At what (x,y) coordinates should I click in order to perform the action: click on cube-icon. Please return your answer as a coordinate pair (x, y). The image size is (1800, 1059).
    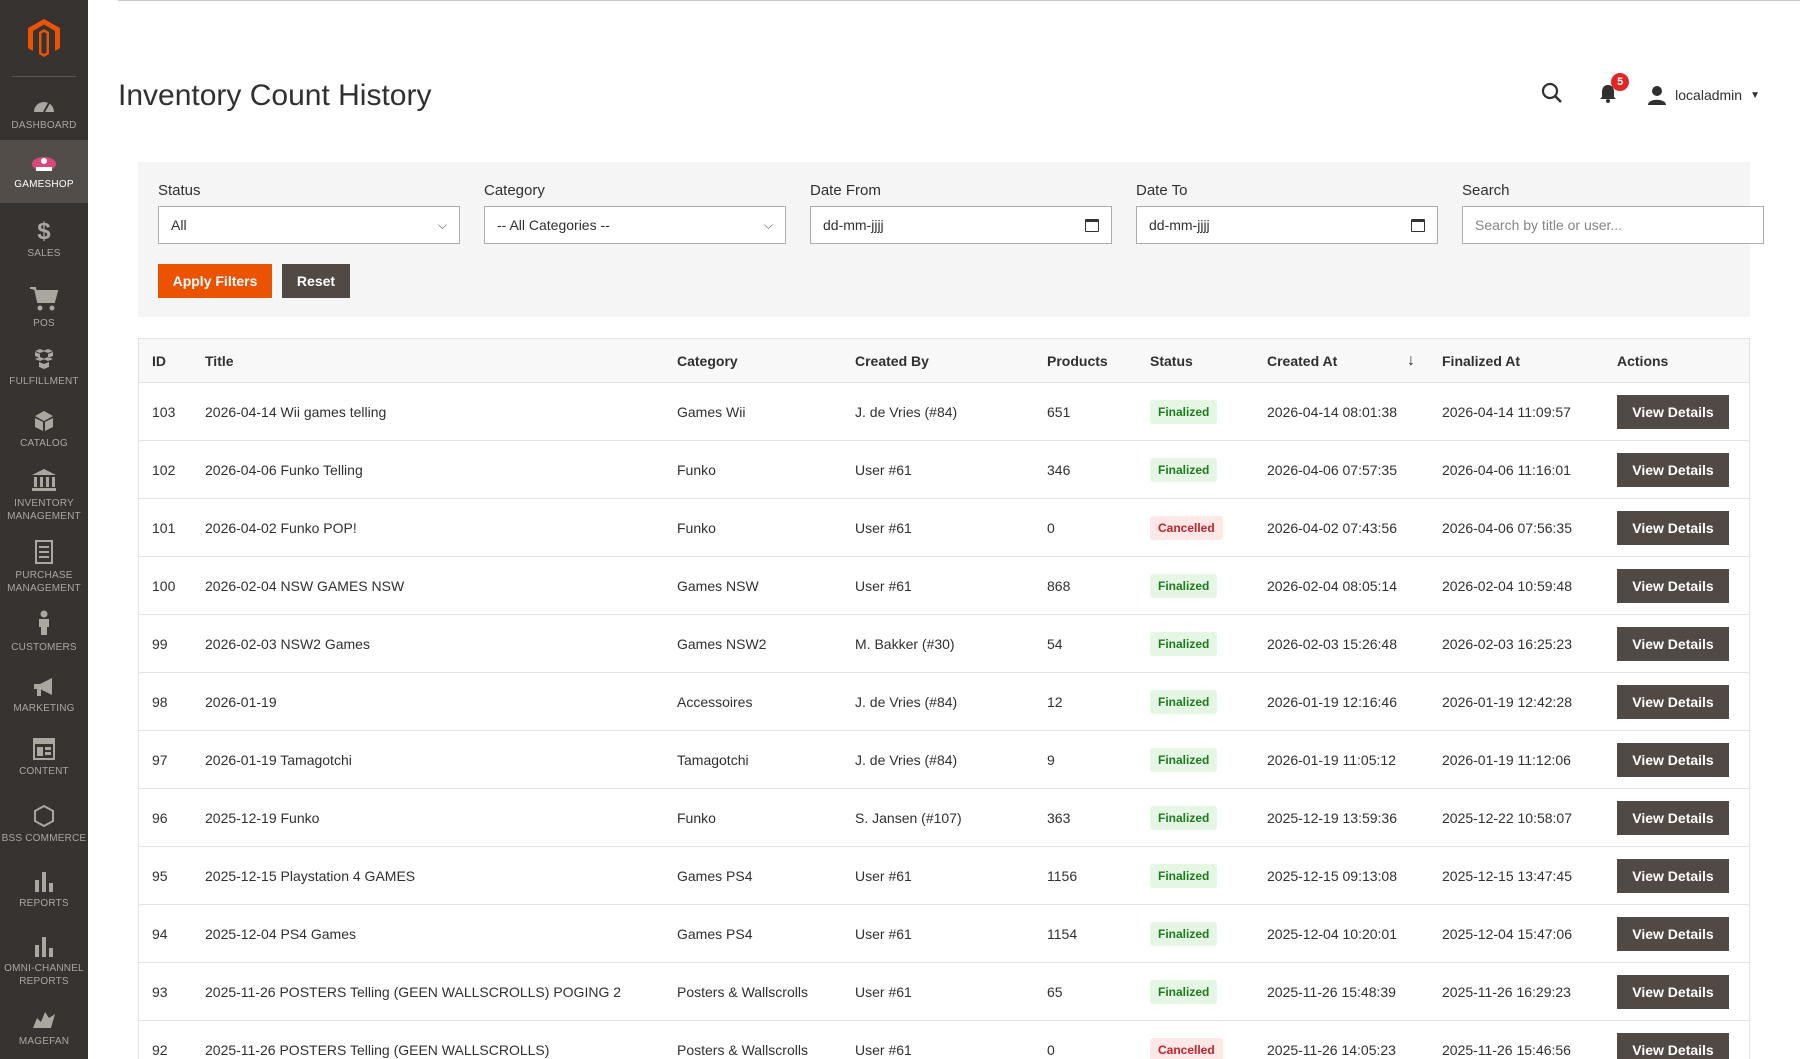
    Looking at the image, I should click on (44, 421).